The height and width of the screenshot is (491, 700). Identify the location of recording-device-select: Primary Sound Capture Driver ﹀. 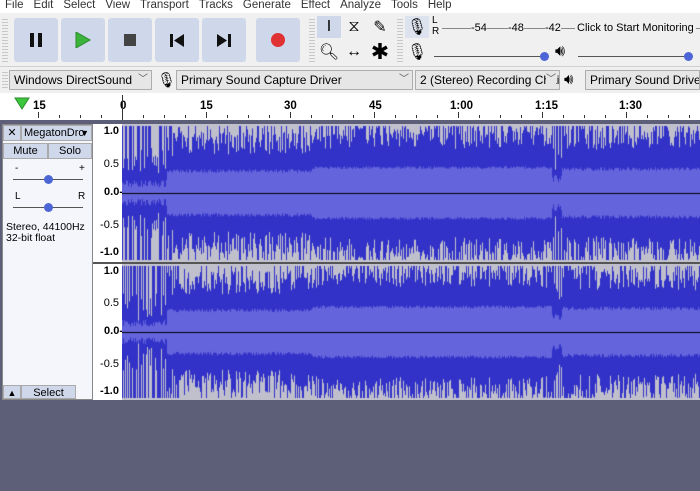
(294, 80).